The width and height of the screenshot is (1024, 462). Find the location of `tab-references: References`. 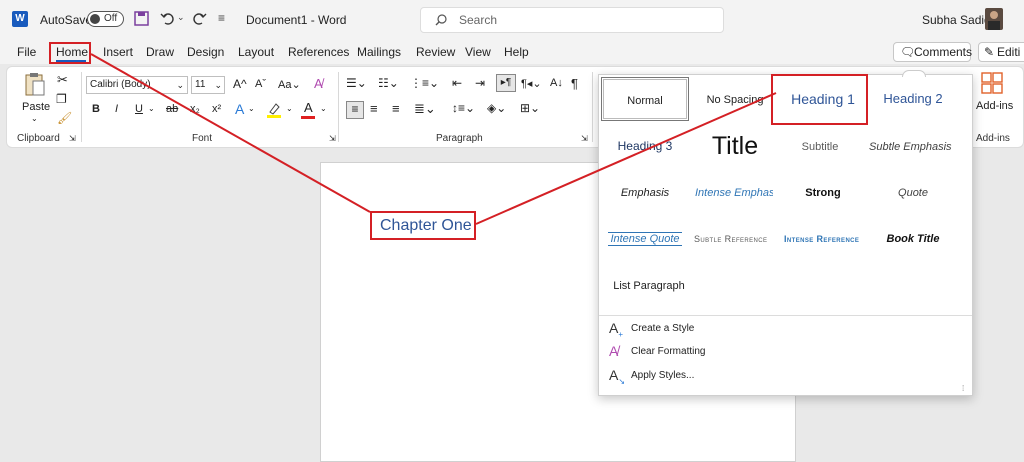

tab-references: References is located at coordinates (318, 52).